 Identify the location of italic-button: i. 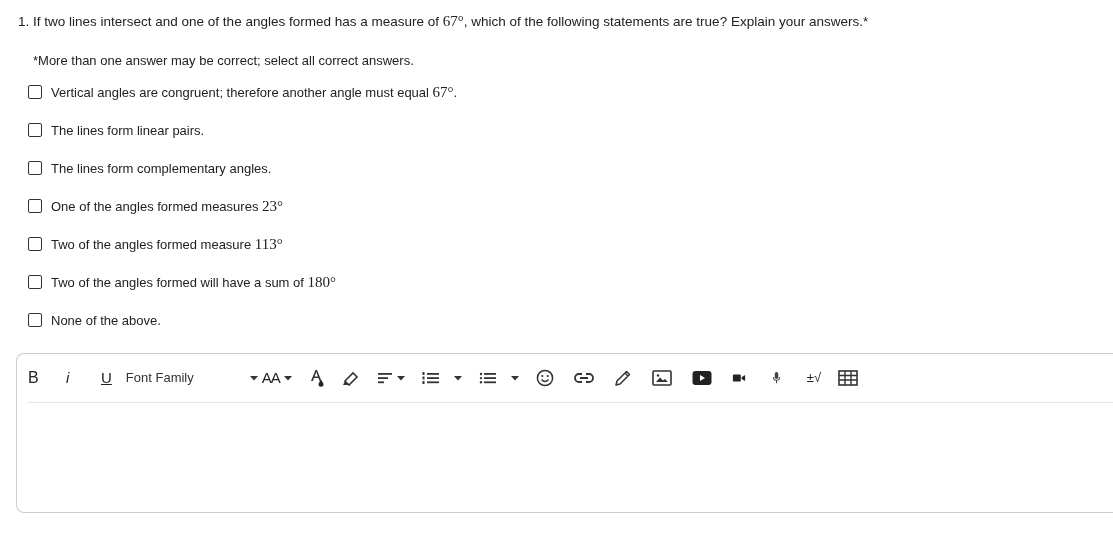
(69, 378).